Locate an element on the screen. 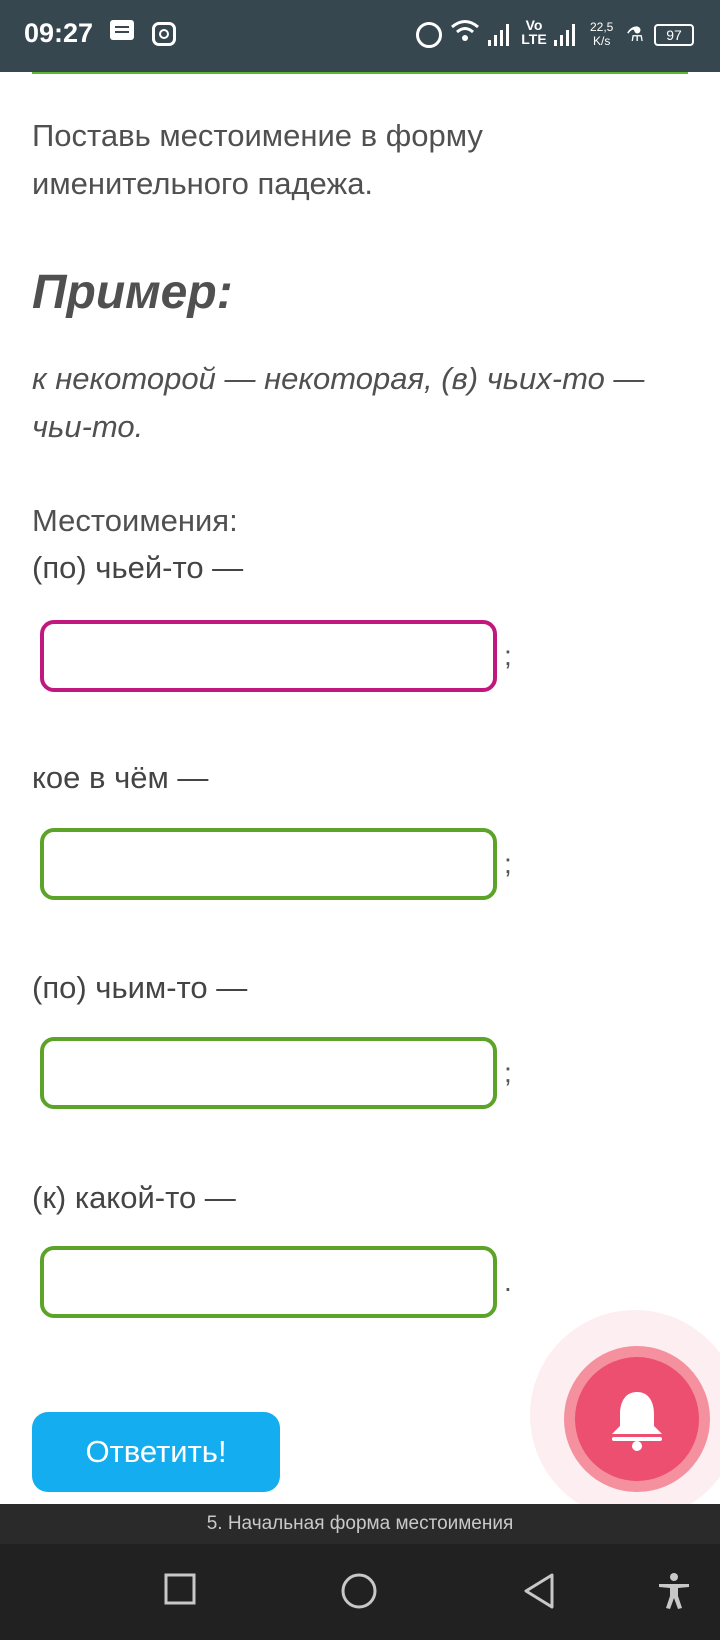 Image resolution: width=720 pixels, height=1640 pixels. example-title: Пример: is located at coordinates (132, 292).